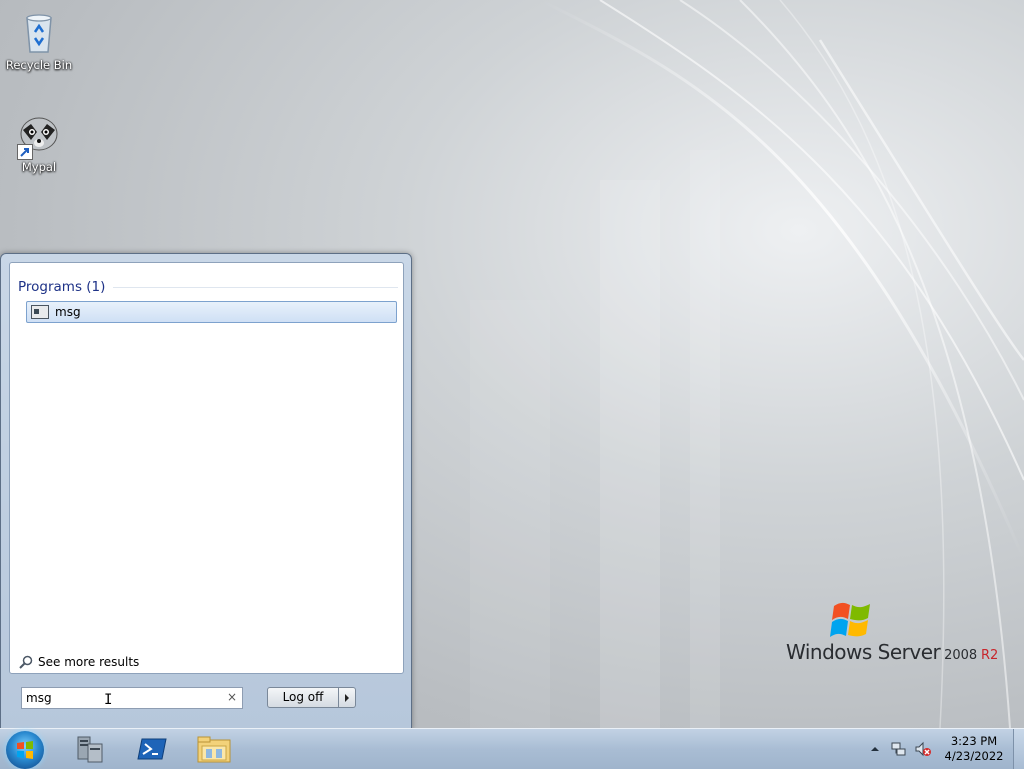  I want to click on raccoon-icon, so click(39, 135).